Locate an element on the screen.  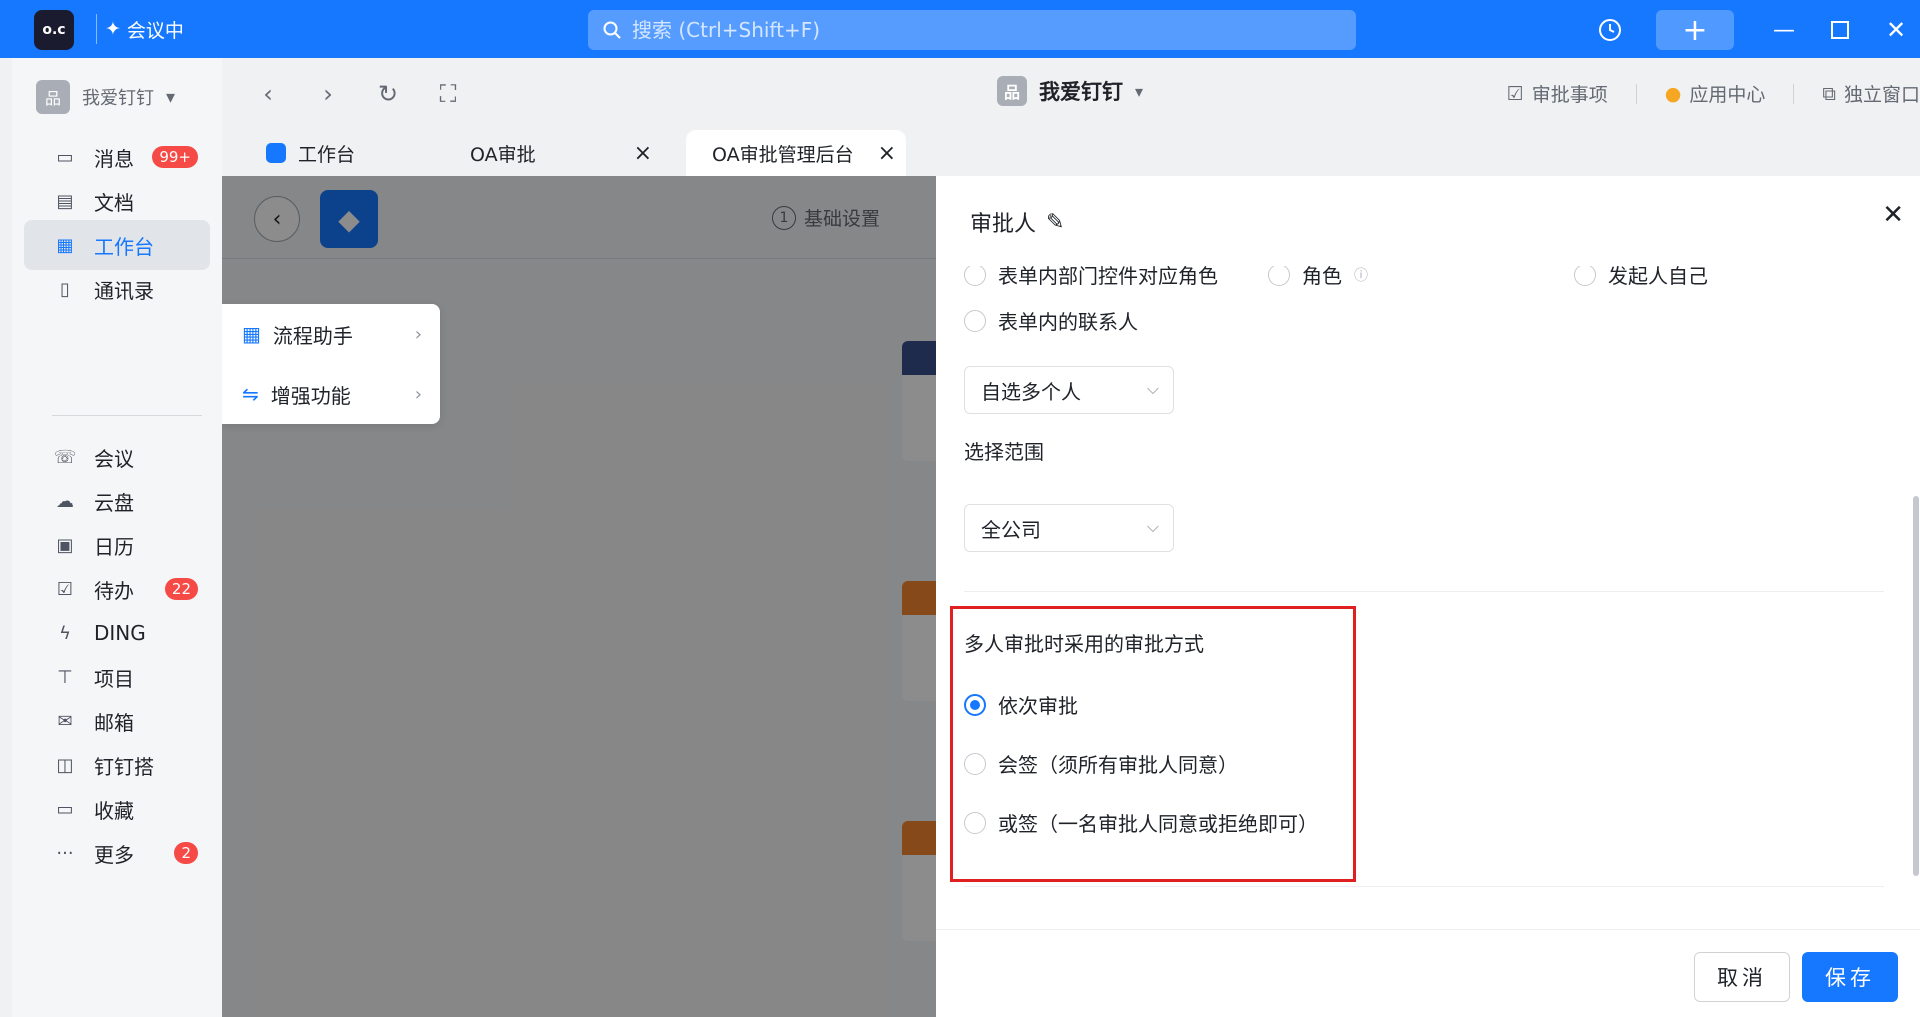
title-bar: o.c ✦ 会议中 + — ✕ is located at coordinates (960, 29).